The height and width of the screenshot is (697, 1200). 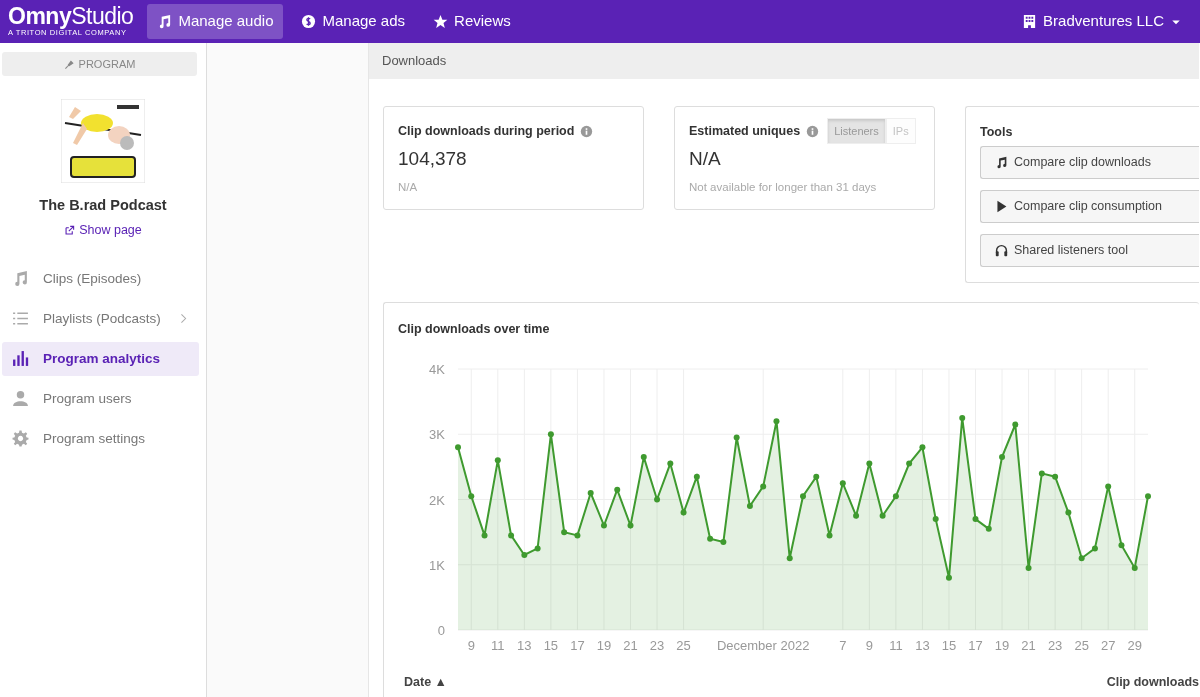 What do you see at coordinates (103, 205) in the screenshot?
I see `program-title: The B.rad Podcast` at bounding box center [103, 205].